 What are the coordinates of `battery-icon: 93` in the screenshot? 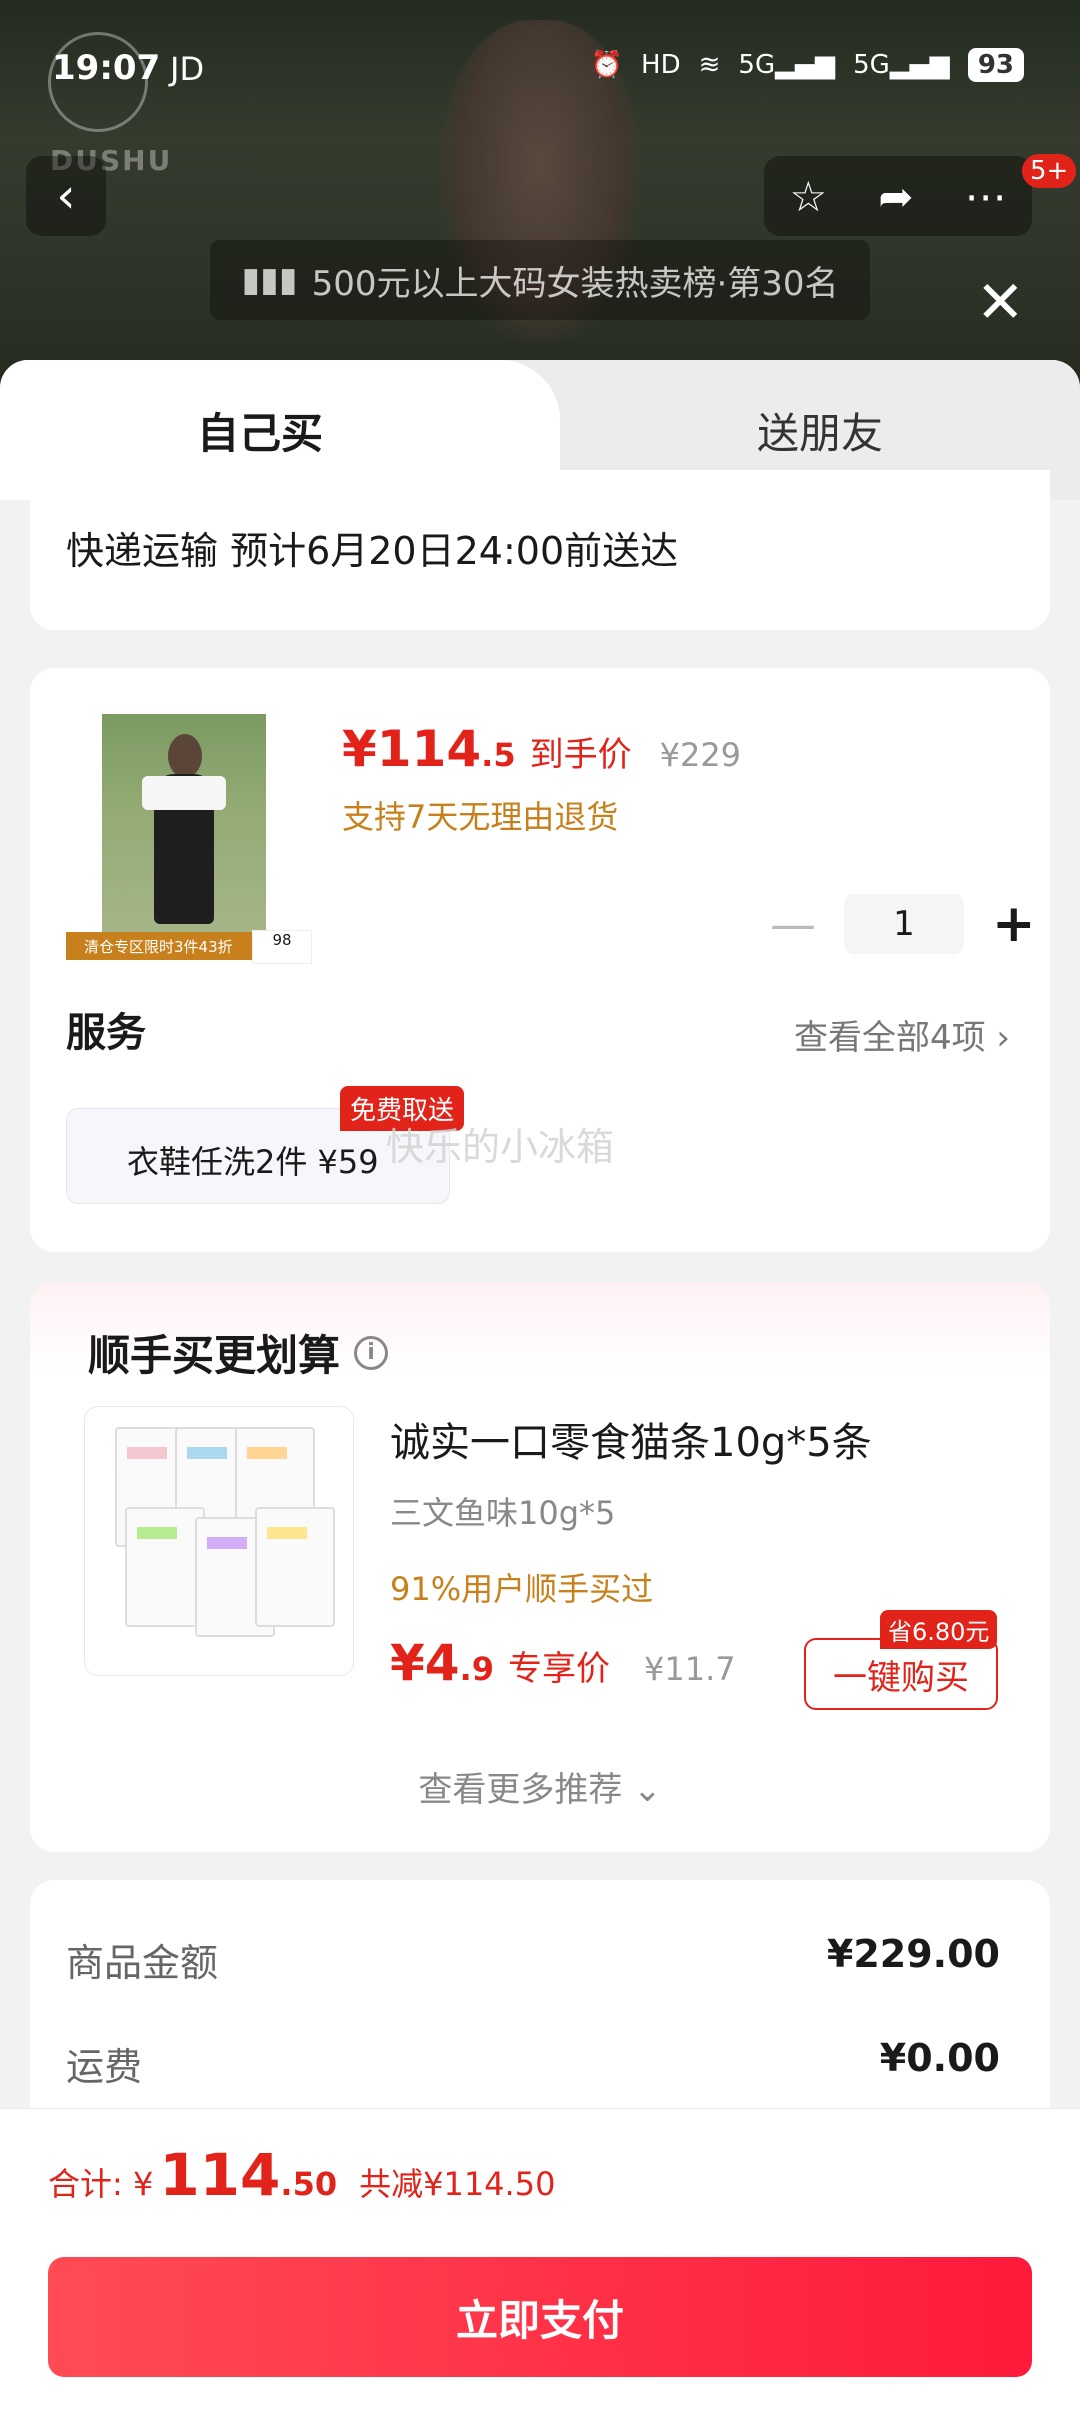 It's located at (995, 65).